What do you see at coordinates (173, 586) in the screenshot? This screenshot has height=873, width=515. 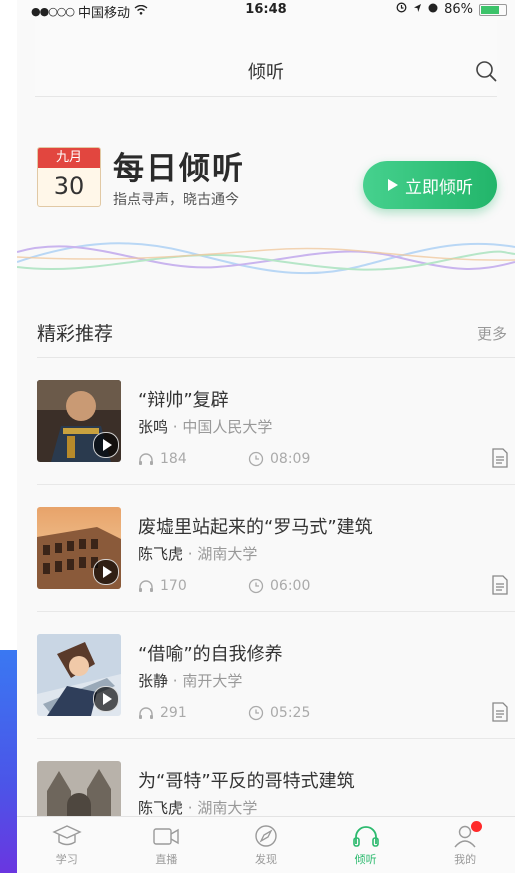 I see `play-count: 170` at bounding box center [173, 586].